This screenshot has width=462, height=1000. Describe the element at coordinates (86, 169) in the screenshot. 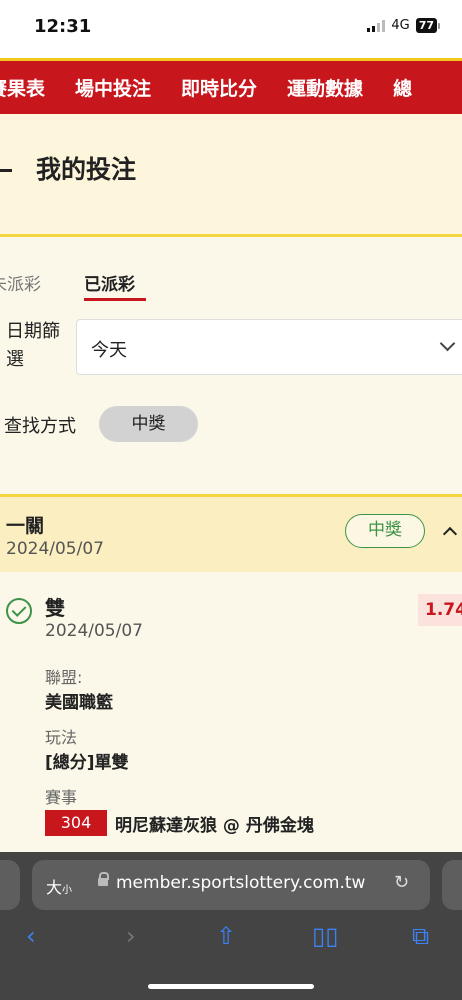

I see `page-title: 我的投注` at that location.